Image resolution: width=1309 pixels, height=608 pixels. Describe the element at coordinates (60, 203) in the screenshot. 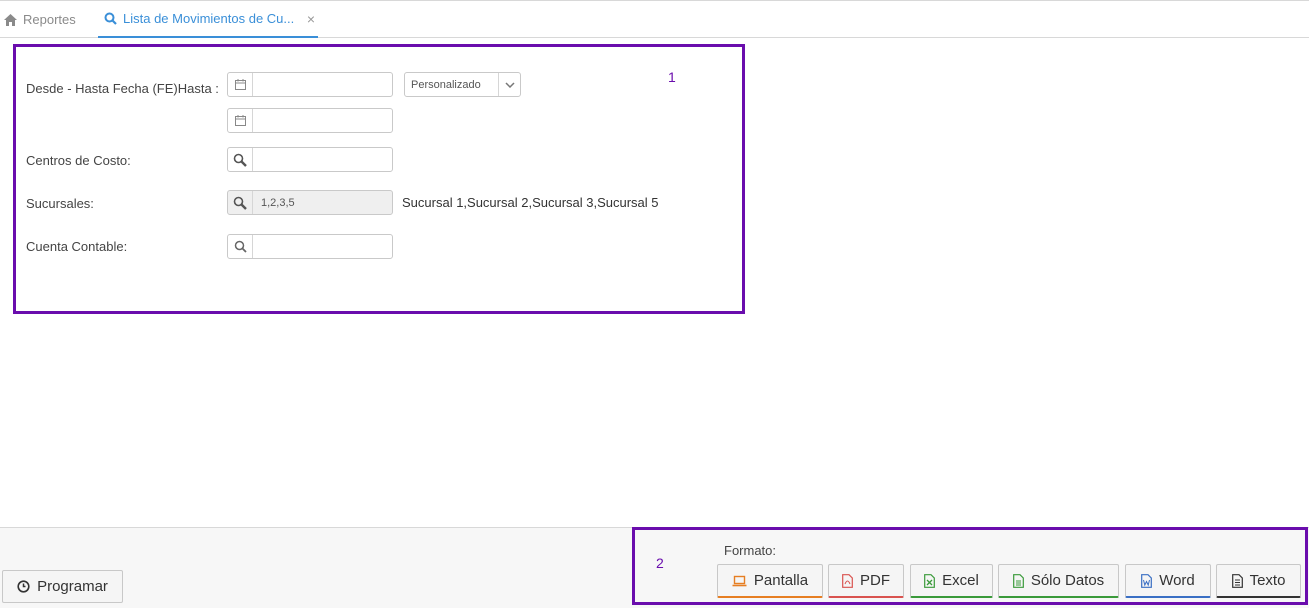

I see `branches-label: Sucursales:` at that location.